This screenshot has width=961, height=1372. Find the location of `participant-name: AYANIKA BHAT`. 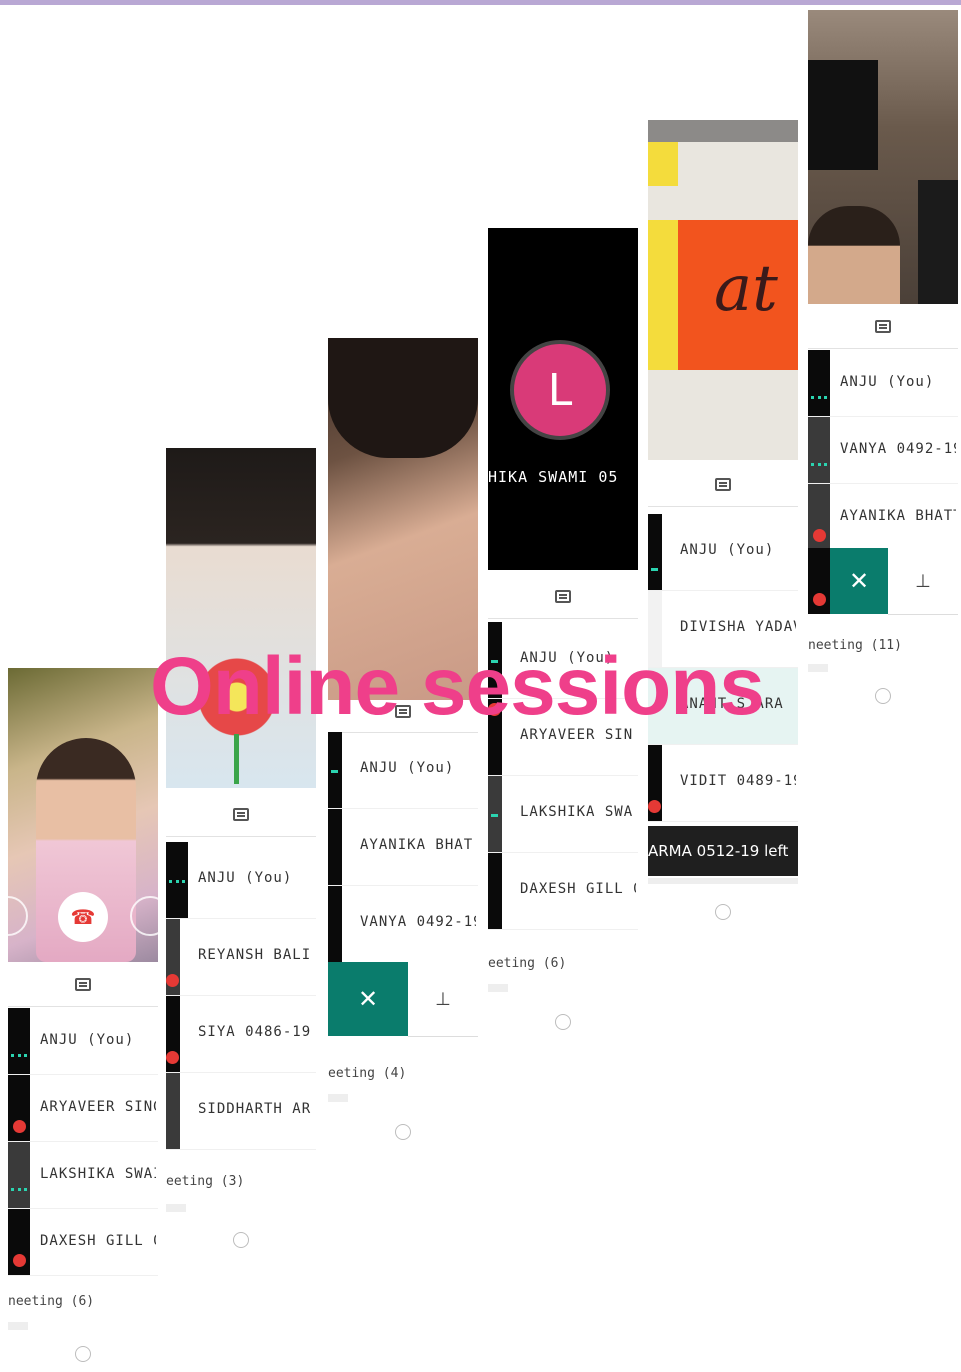

participant-name: AYANIKA BHAT is located at coordinates (417, 845).